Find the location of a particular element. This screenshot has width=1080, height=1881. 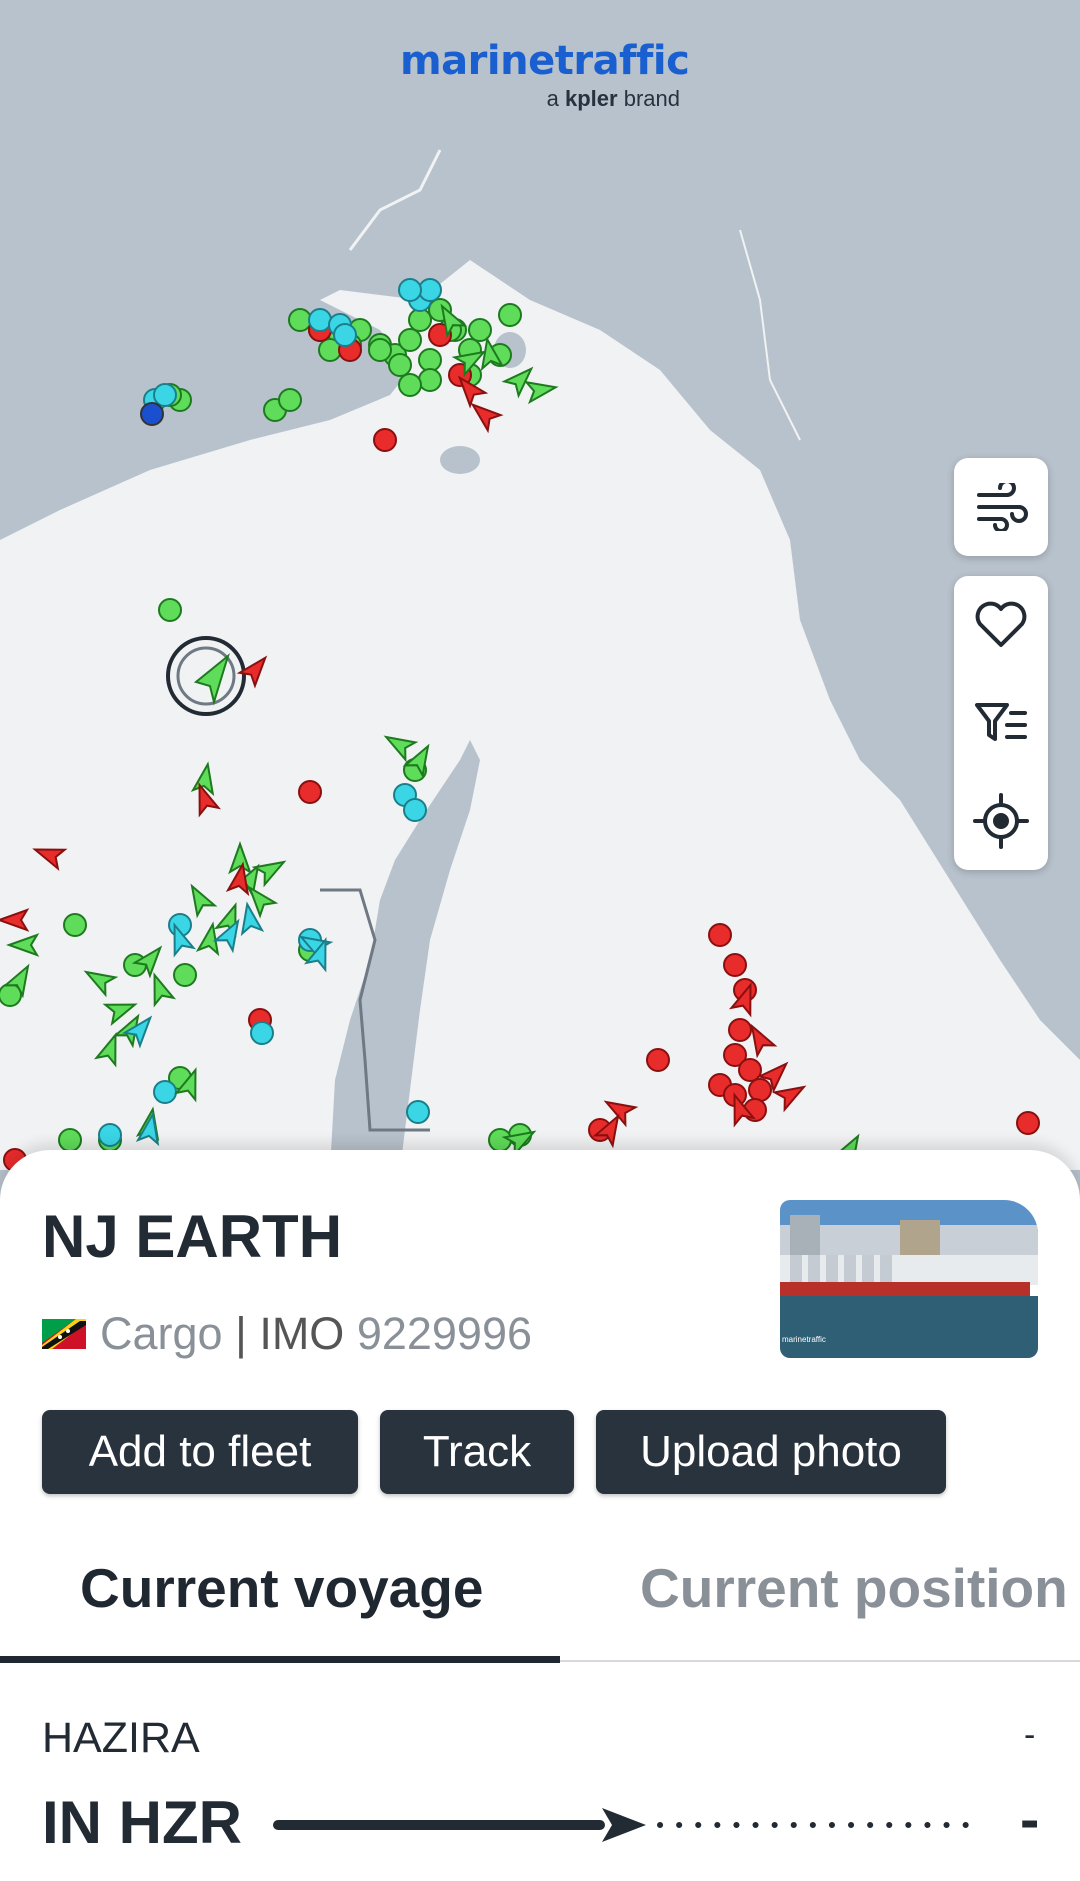

brand-name: marinetraffic is located at coordinates (545, 61).